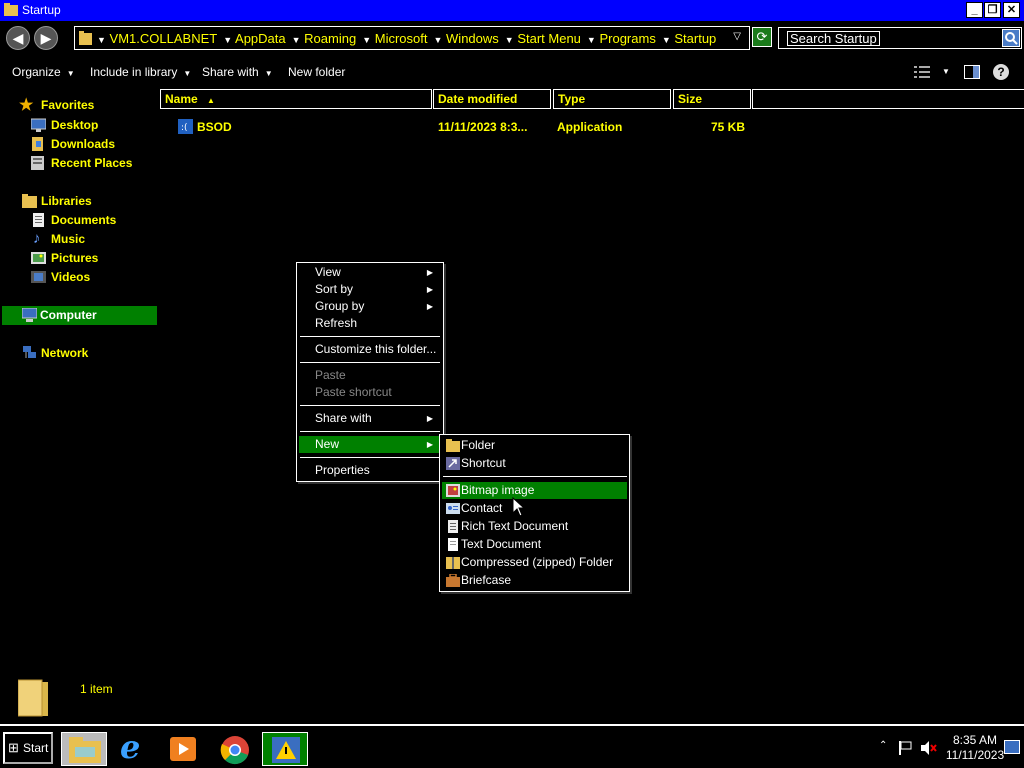 This screenshot has width=1024, height=768. What do you see at coordinates (534, 490) in the screenshot?
I see `submenu-item-bitmap: Bitmap image` at bounding box center [534, 490].